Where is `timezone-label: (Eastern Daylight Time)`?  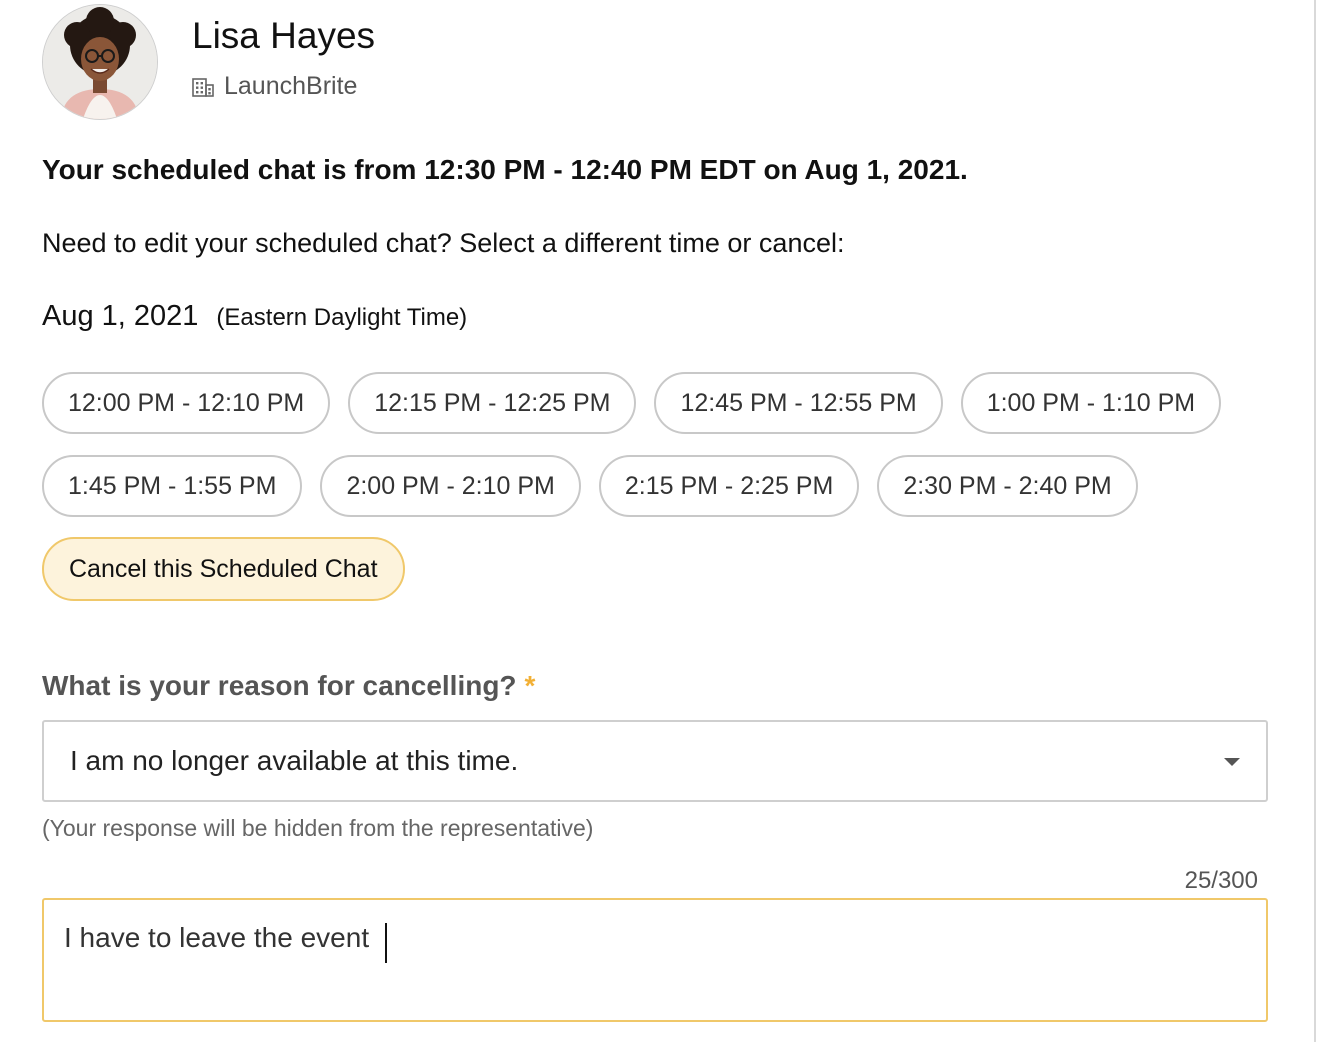
timezone-label: (Eastern Daylight Time) is located at coordinates (342, 317).